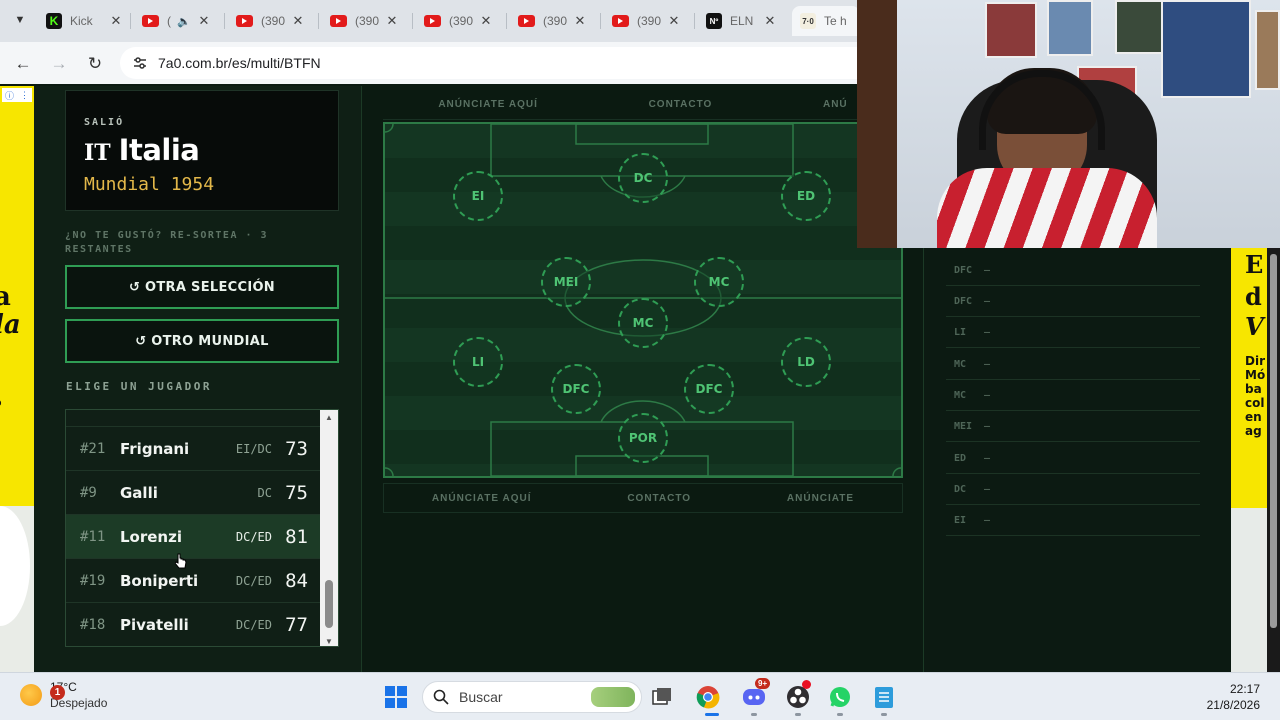  Describe the element at coordinates (1253, 417) in the screenshot. I see `ad-text: en` at that location.